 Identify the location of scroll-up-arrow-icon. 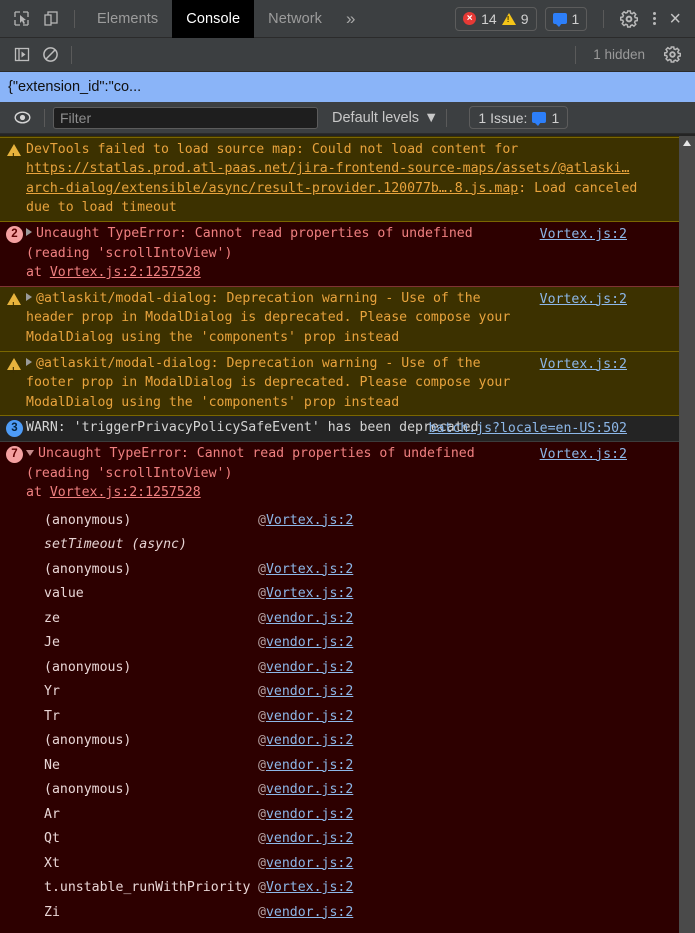
(687, 143).